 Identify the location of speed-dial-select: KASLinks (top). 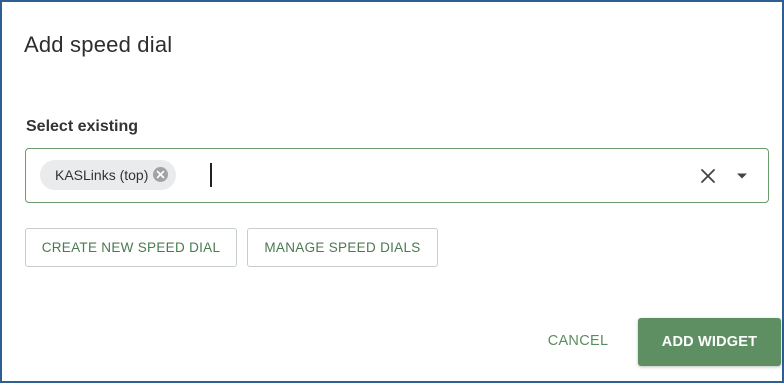
(397, 175).